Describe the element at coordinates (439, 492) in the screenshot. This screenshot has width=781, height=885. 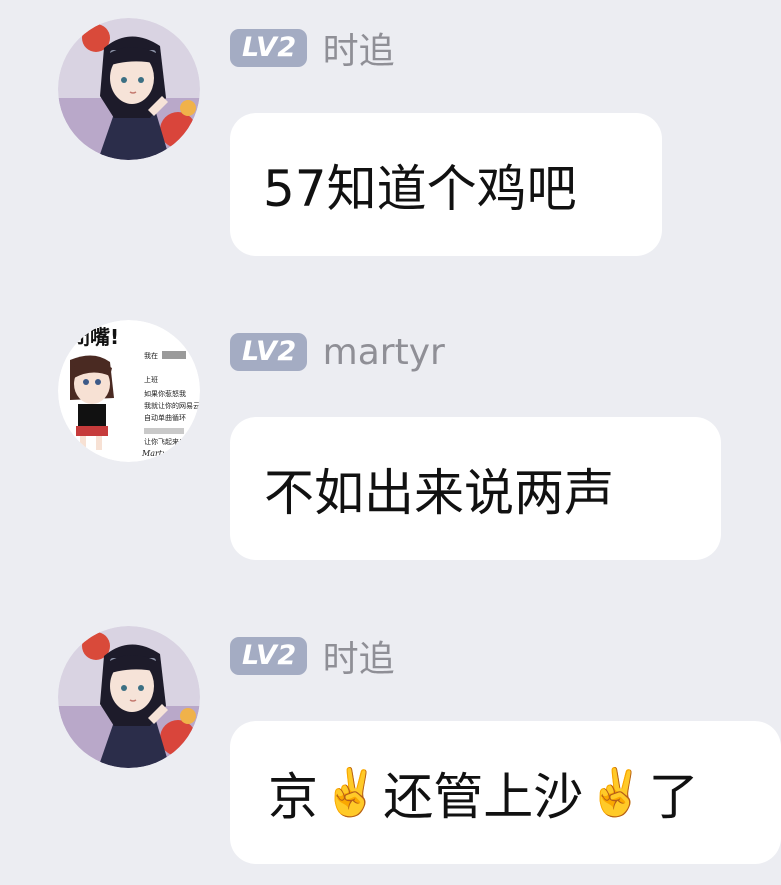
I see `message-text-part: 不如出来说两声` at that location.